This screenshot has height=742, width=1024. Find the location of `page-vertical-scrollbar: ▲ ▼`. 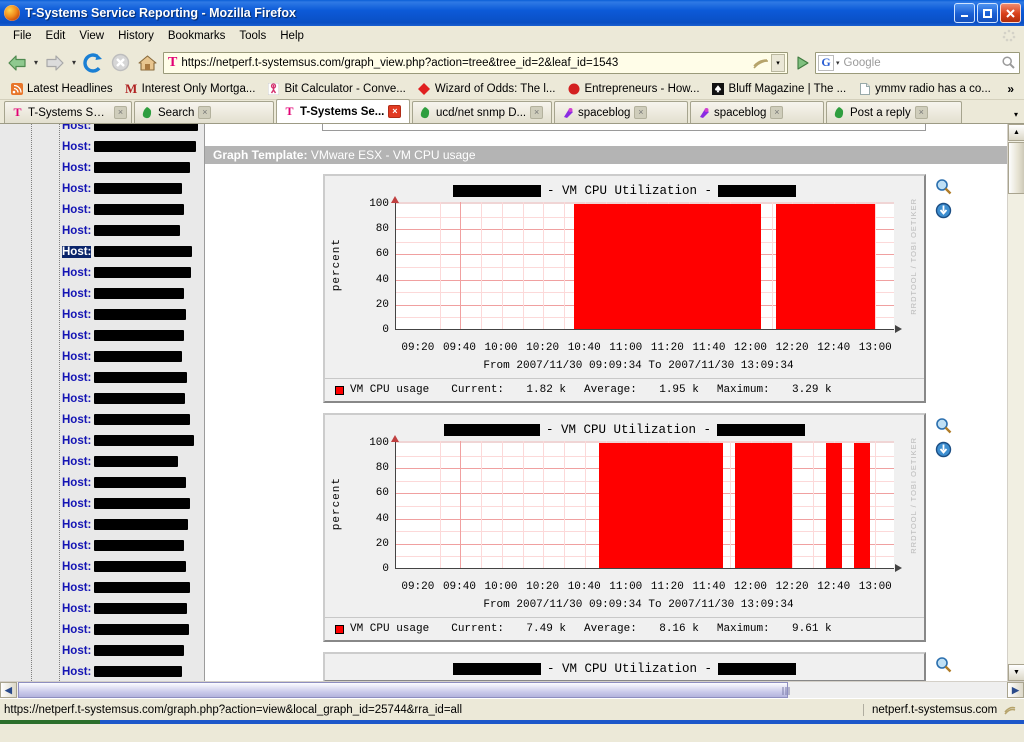

page-vertical-scrollbar: ▲ ▼ is located at coordinates (1015, 402).